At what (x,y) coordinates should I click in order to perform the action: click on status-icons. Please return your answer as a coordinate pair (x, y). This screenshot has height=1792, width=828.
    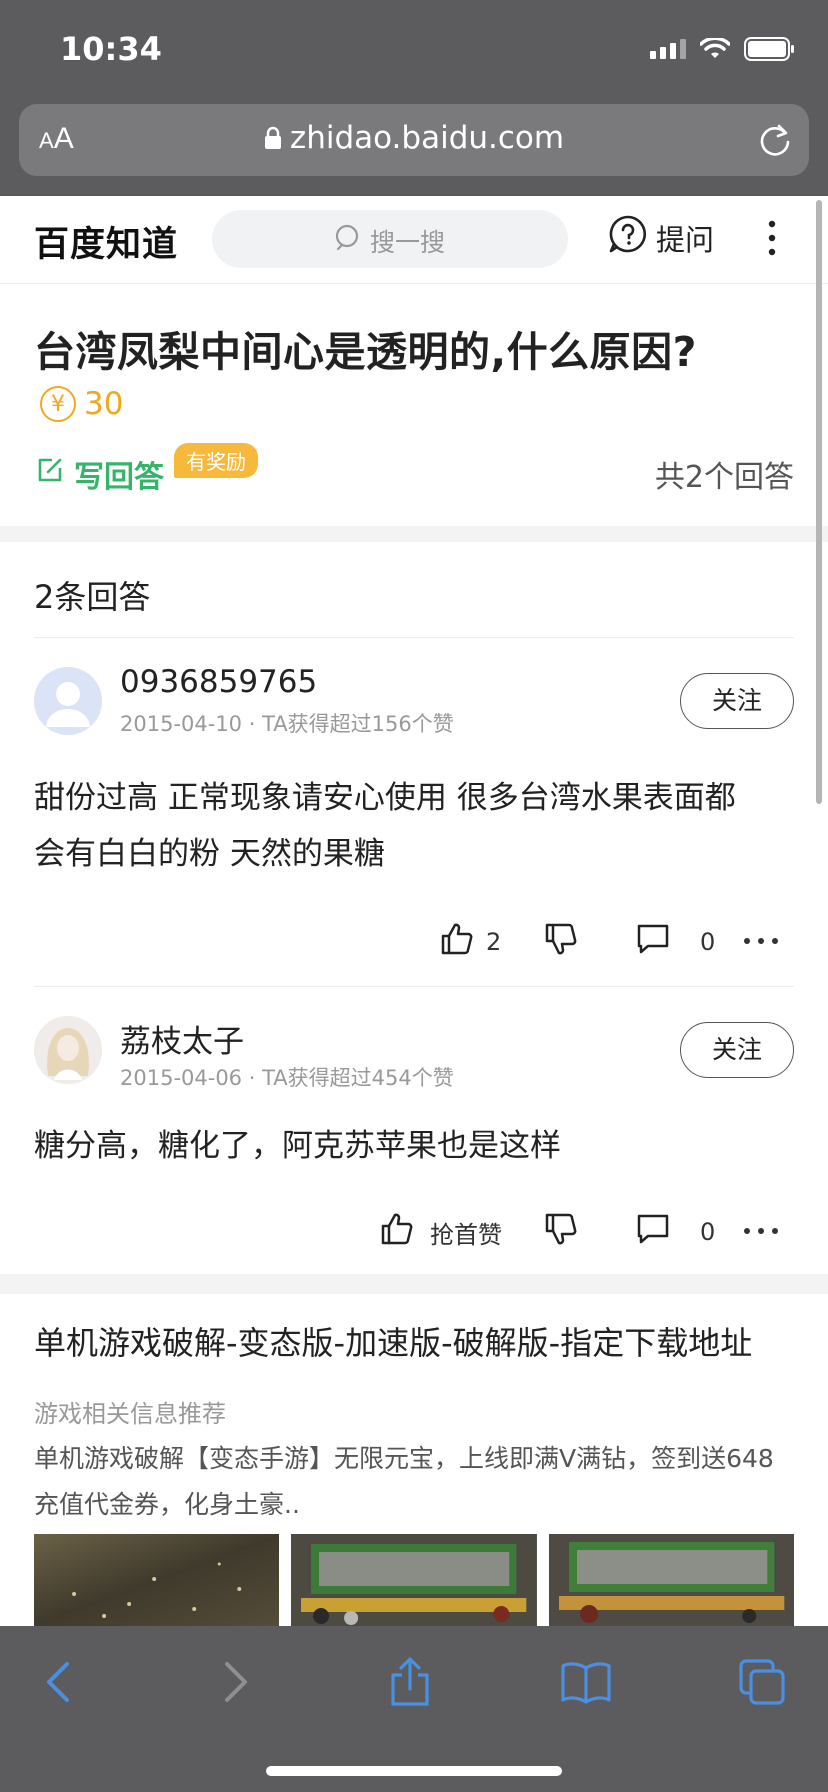
    Looking at the image, I should click on (723, 49).